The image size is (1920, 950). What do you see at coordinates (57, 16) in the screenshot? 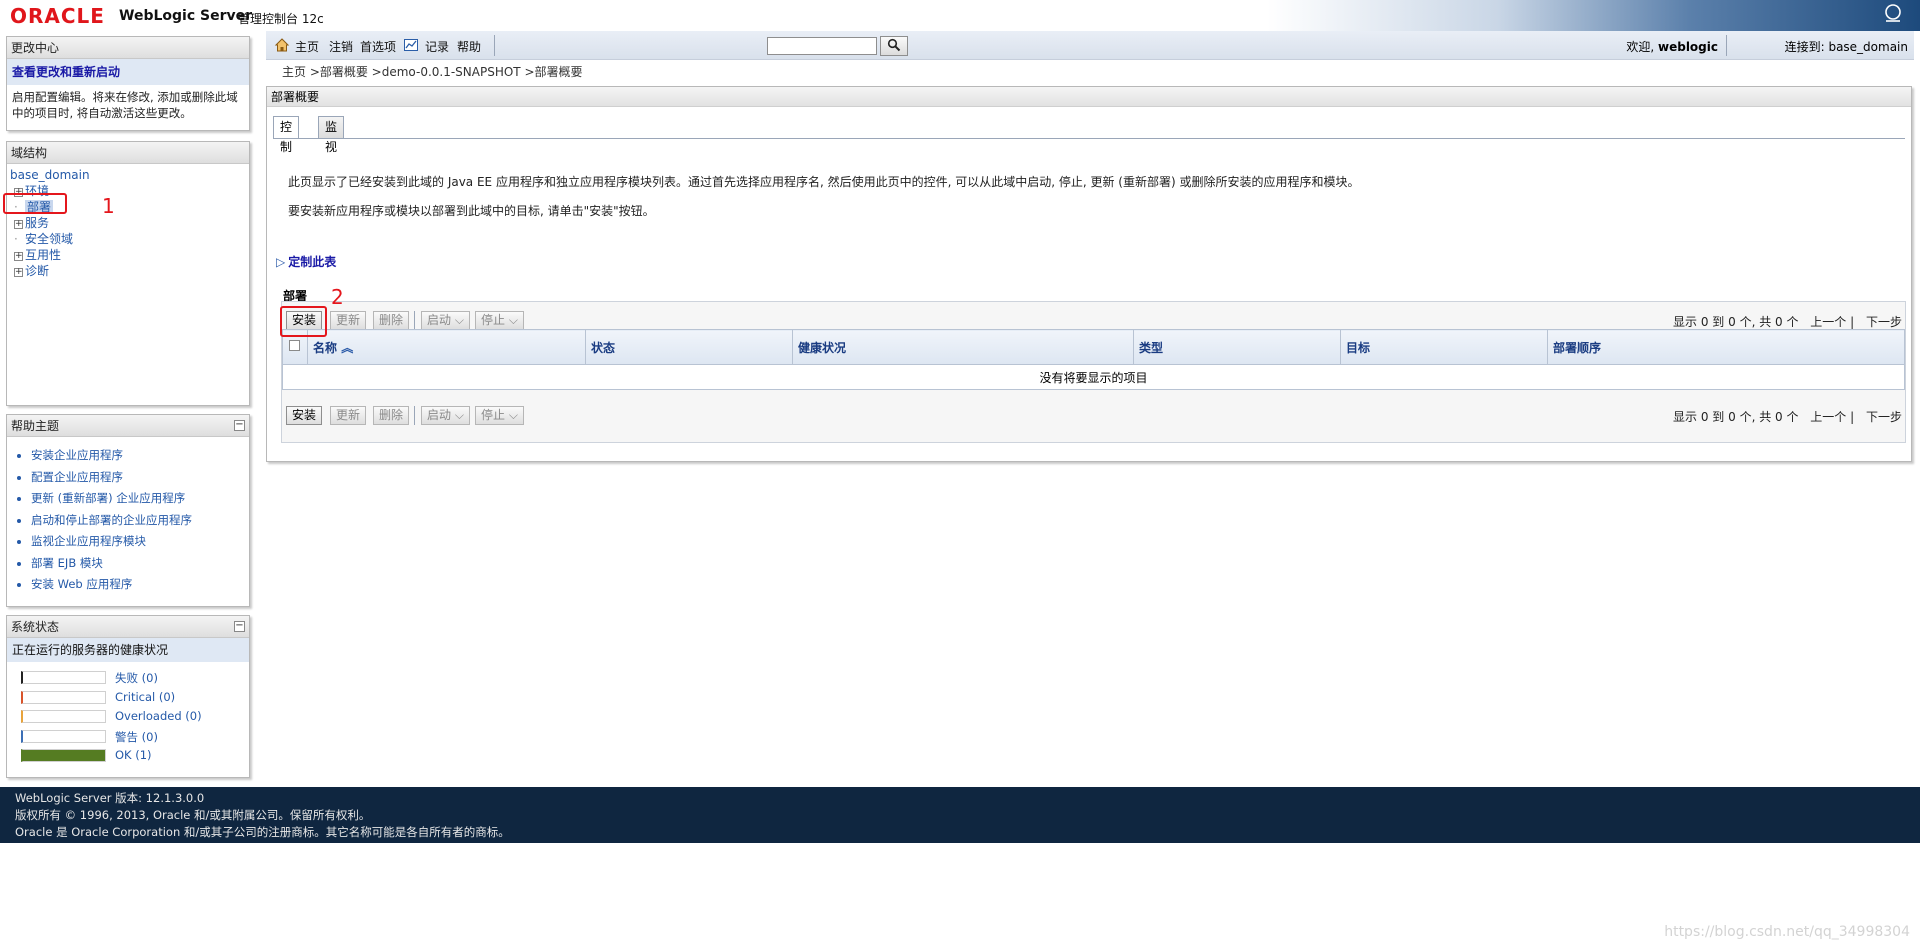
I see `oracle-logo: ORACLE` at bounding box center [57, 16].